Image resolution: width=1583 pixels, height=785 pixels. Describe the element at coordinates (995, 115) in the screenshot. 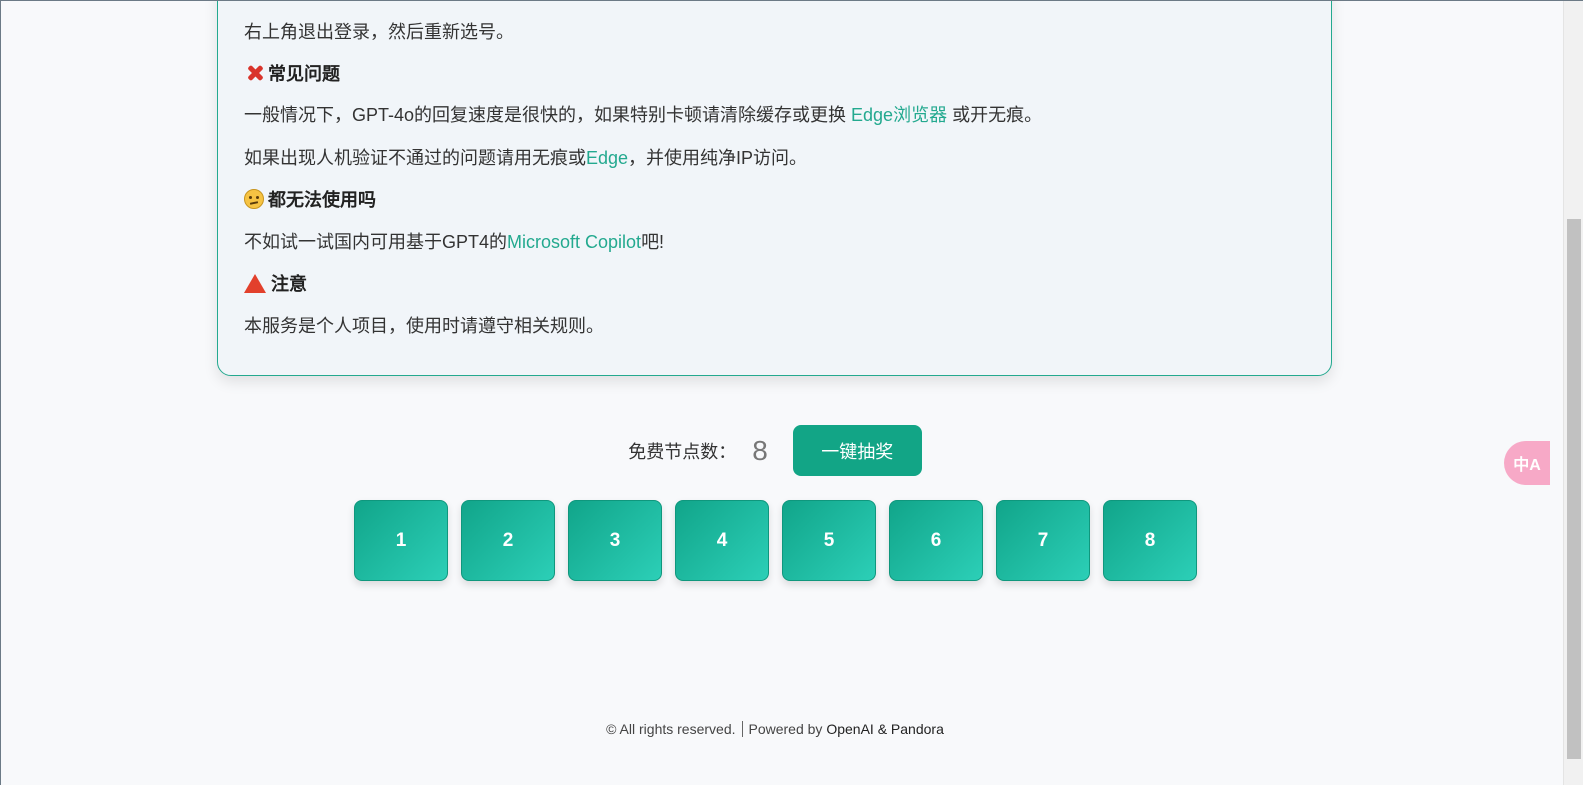

I see `faq-line-1-suffix: 或开无痕。` at that location.